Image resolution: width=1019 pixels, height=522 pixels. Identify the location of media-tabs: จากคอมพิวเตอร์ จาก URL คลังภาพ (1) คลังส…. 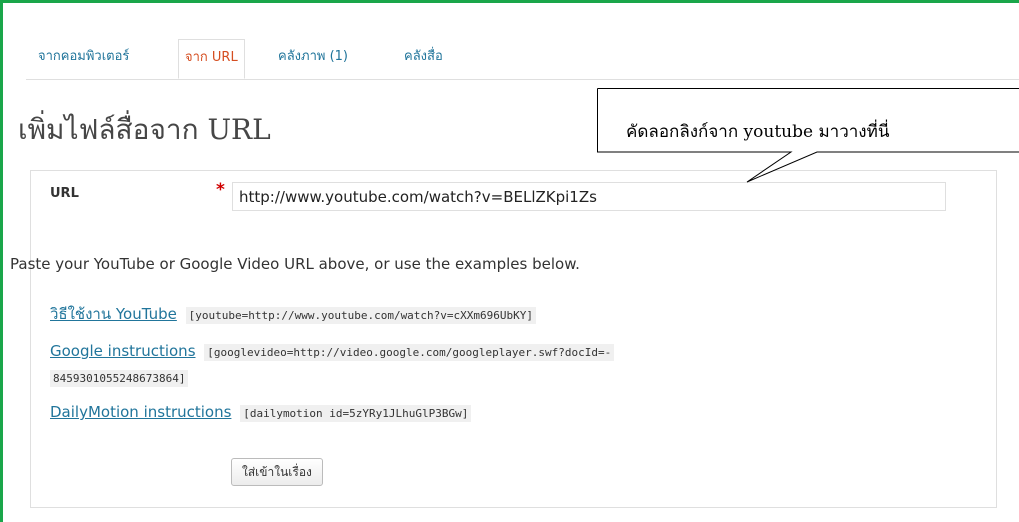
(522, 54).